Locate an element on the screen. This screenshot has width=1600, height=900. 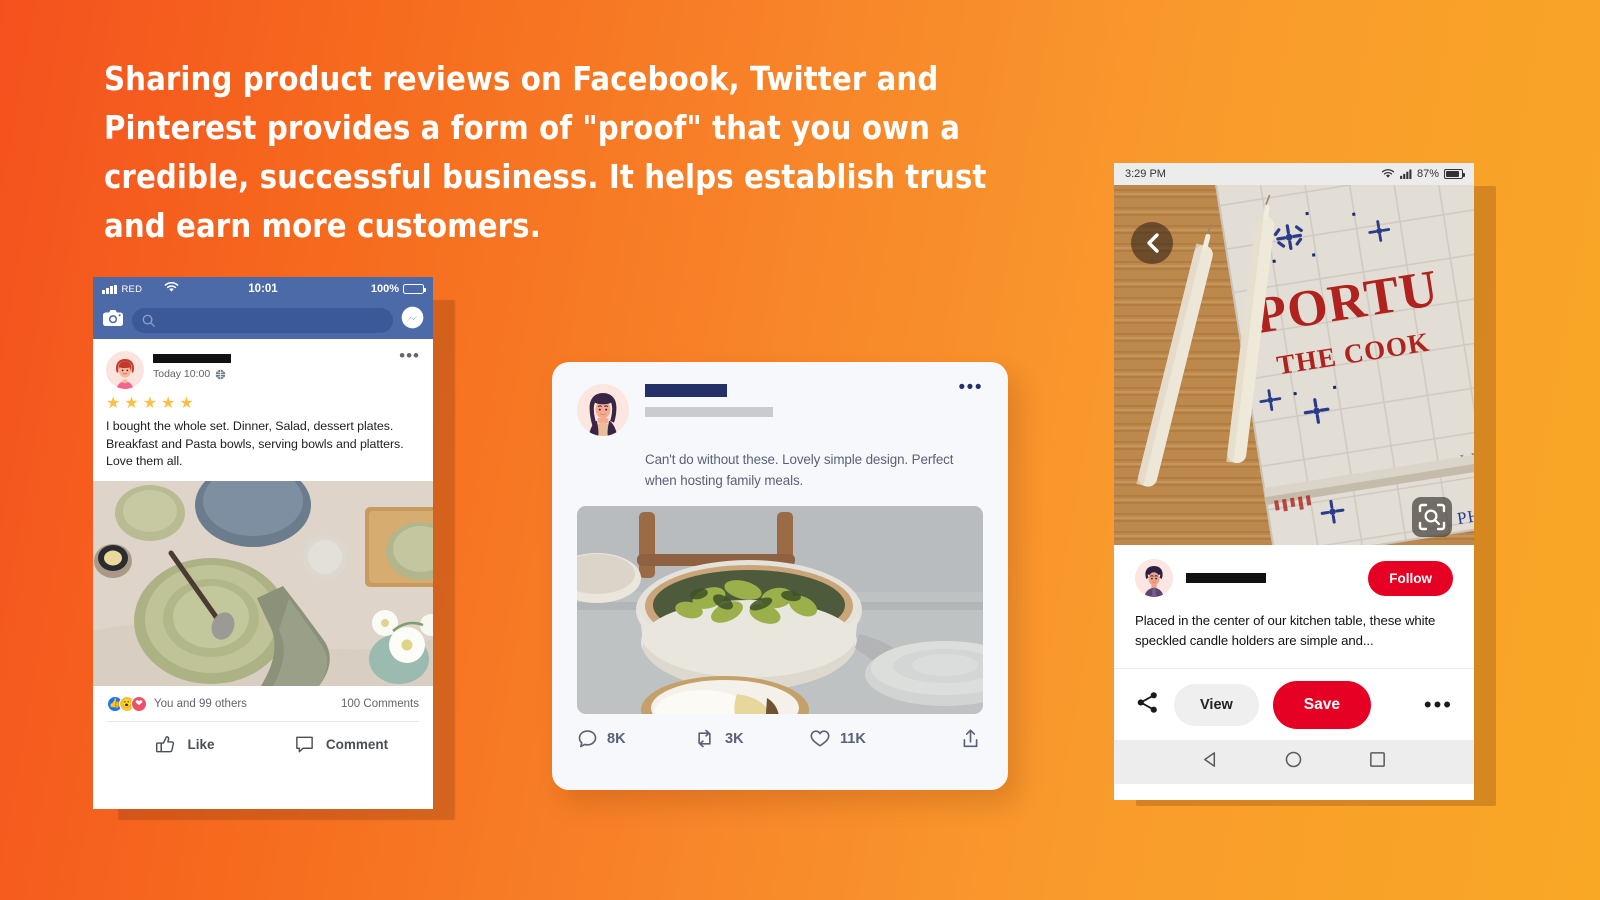
twitter-handle-redacted is located at coordinates (709, 412).